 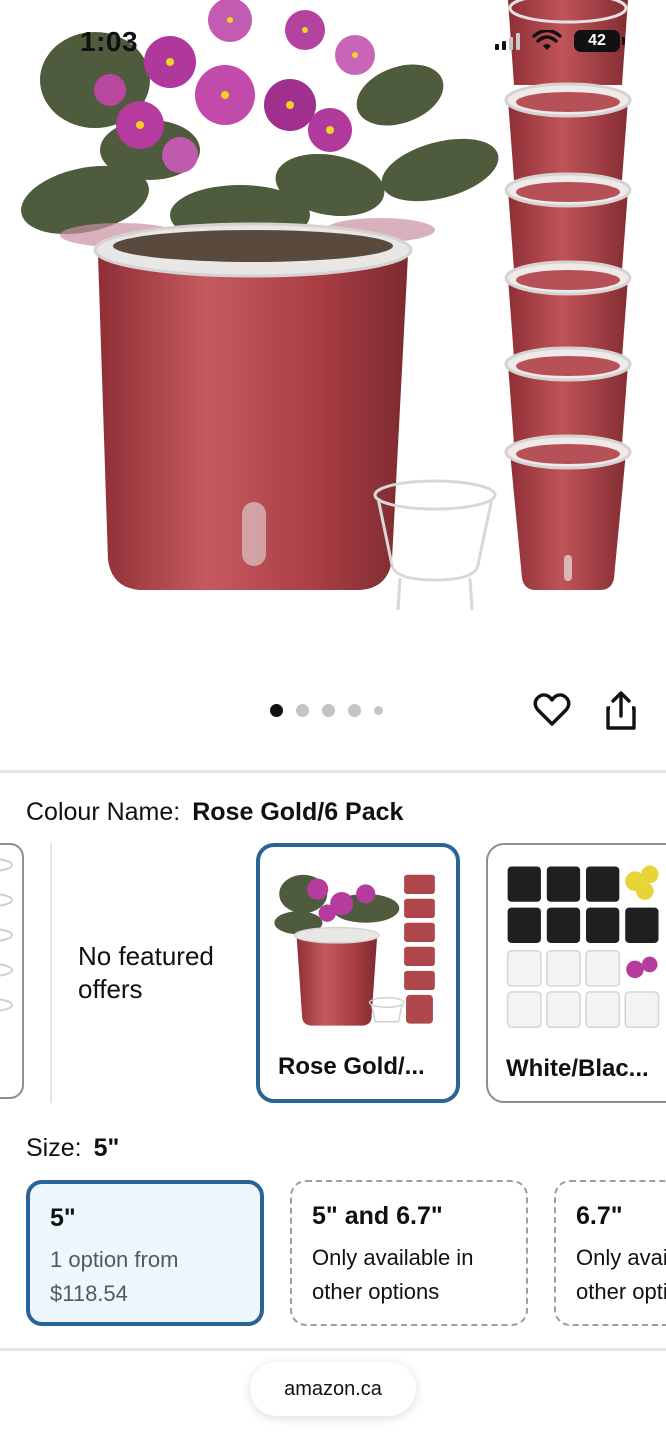 I want to click on share-icon, so click(x=621, y=711).